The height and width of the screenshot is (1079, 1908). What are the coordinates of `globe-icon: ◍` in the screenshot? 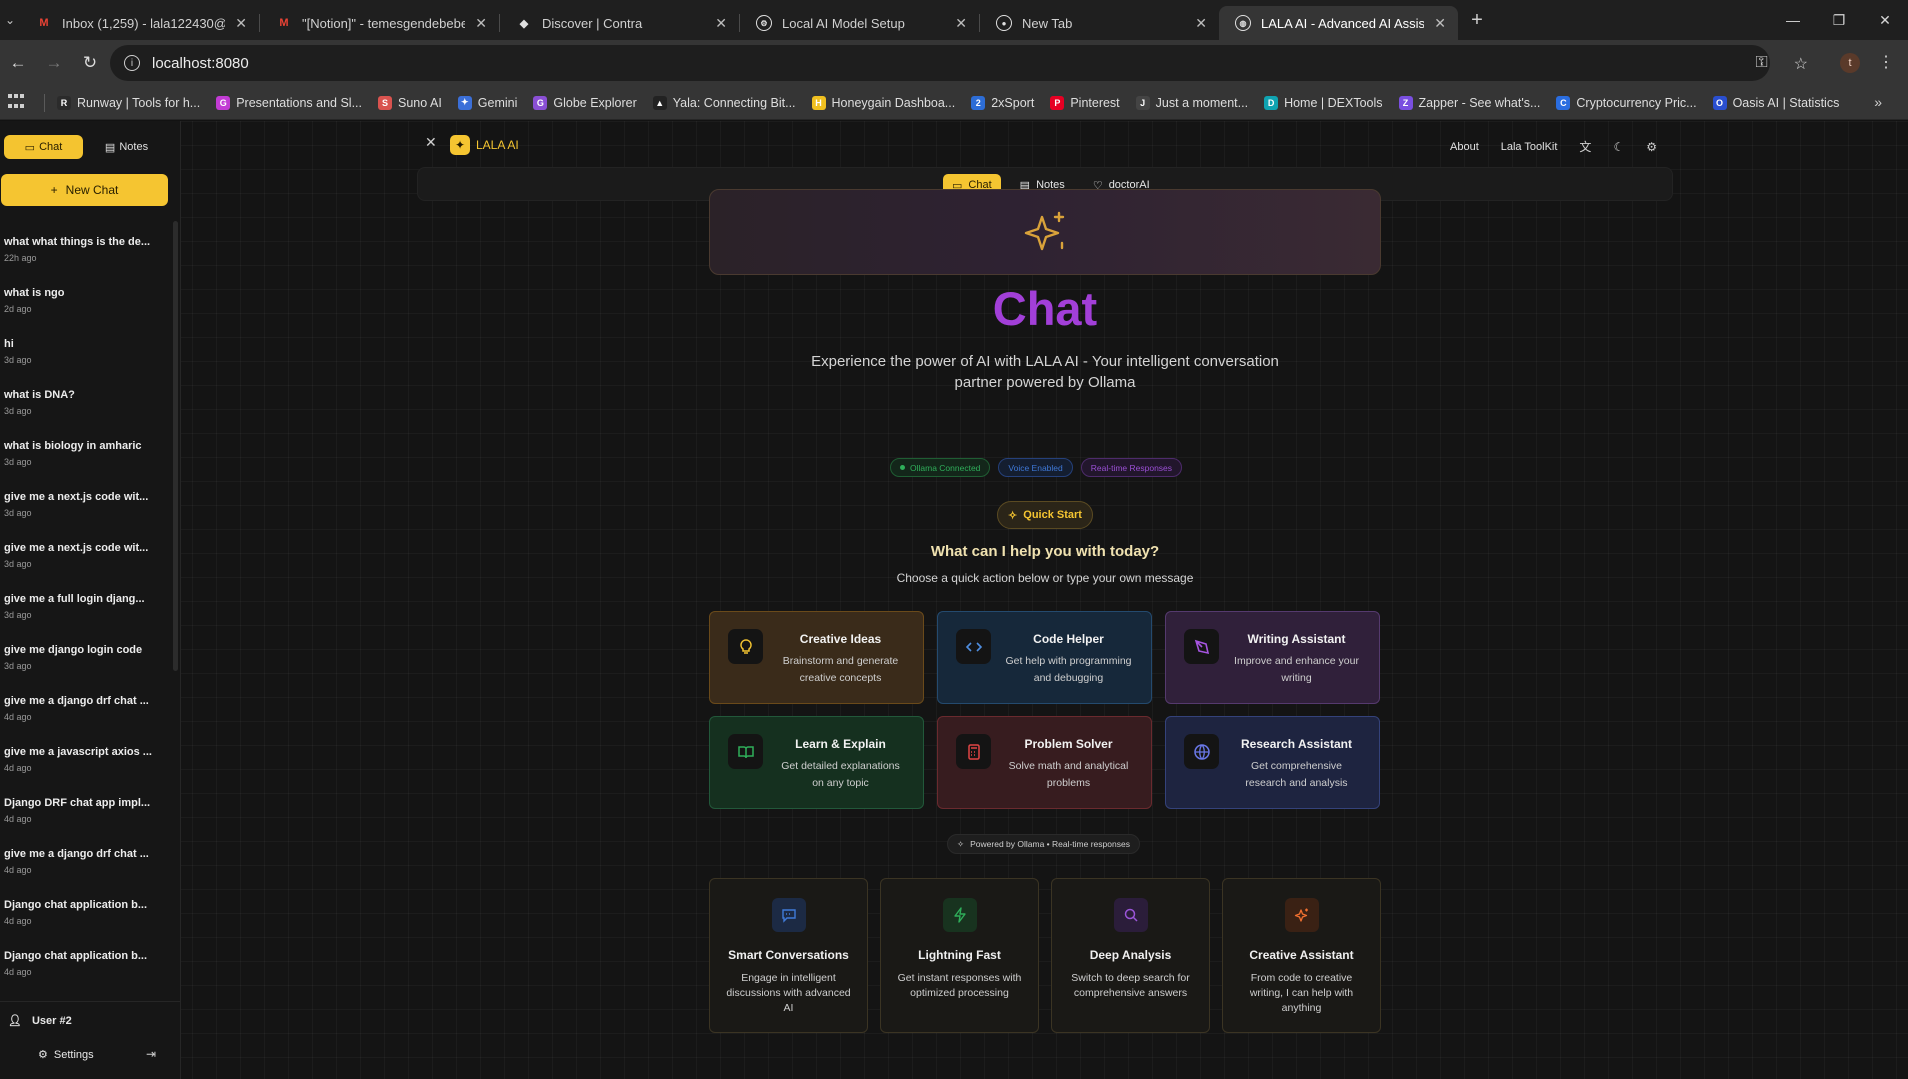 It's located at (1243, 23).